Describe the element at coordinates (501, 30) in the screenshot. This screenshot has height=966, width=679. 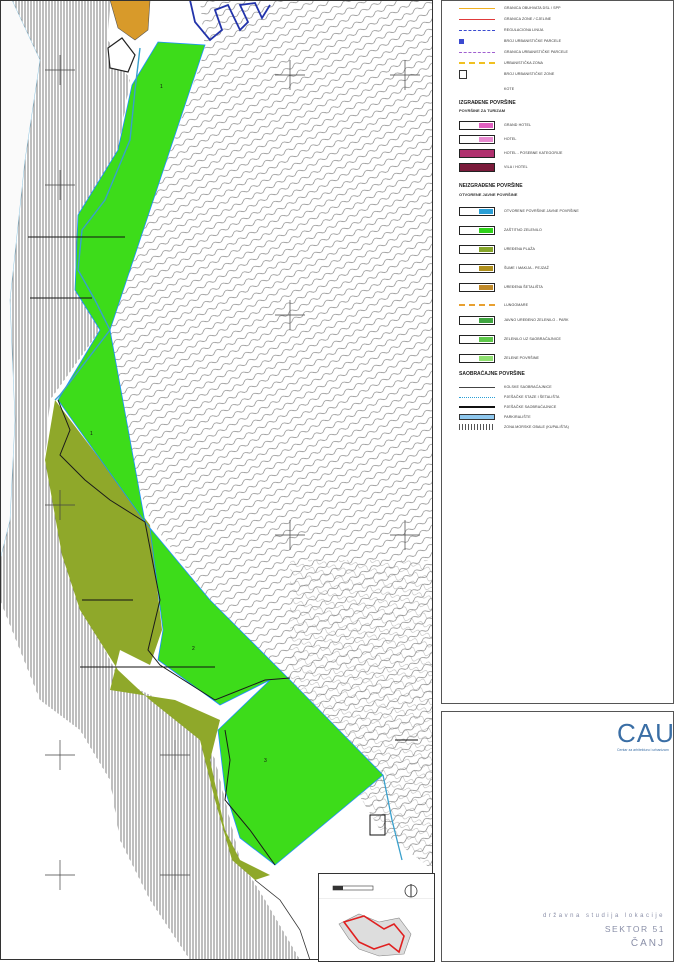
I see `legend-item: REGULACIONA LINIJA` at that location.